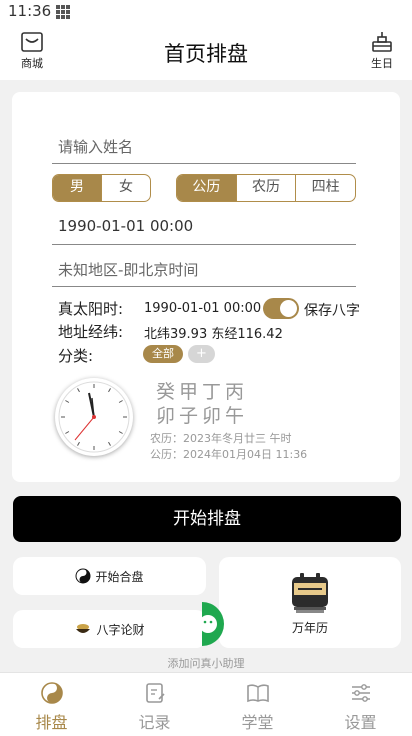 Image resolution: width=412 pixels, height=736 pixels. Describe the element at coordinates (120, 629) in the screenshot. I see `lucai-label: 八字论财` at that location.